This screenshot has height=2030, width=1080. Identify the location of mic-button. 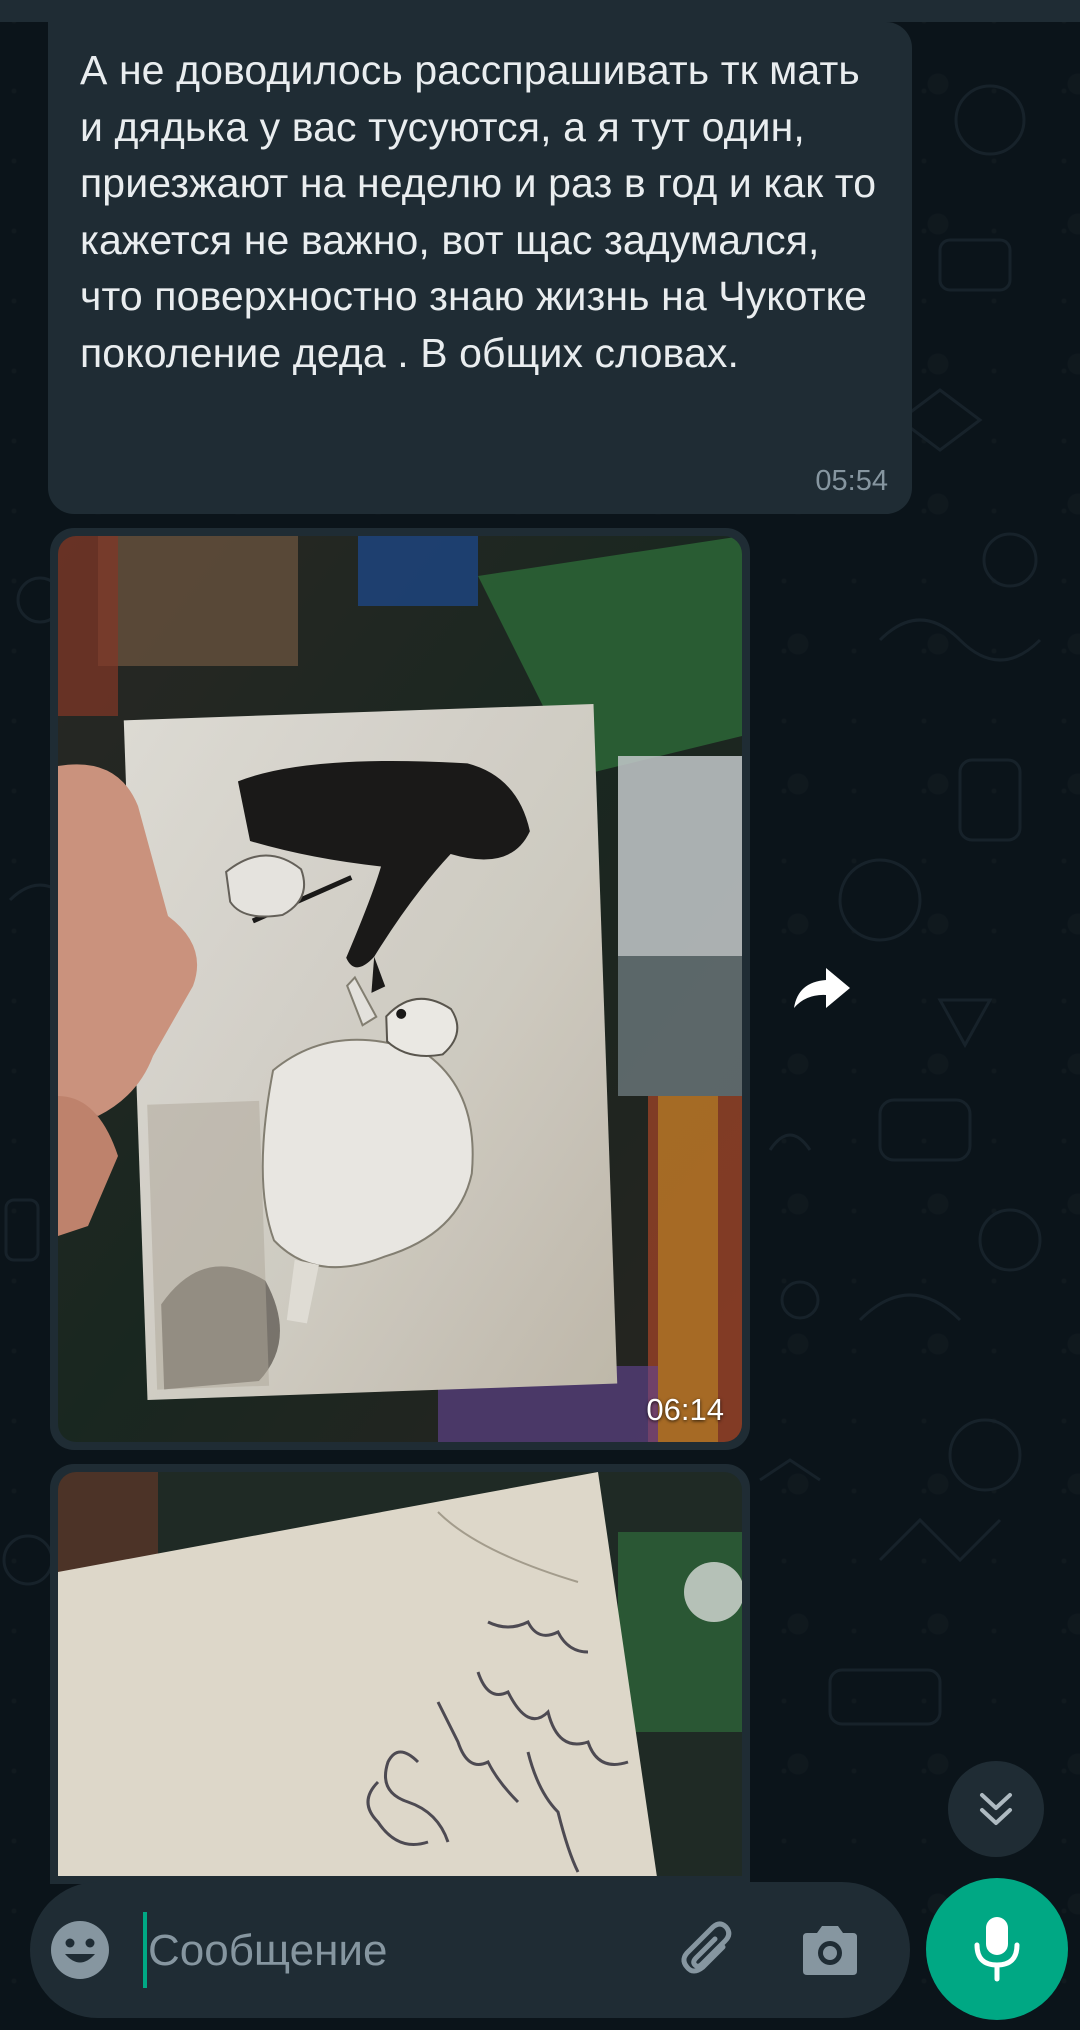
(997, 1949).